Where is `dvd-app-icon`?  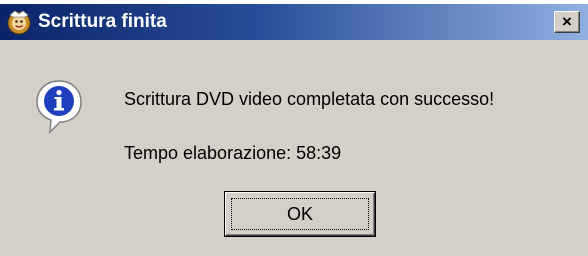
dvd-app-icon is located at coordinates (19, 22).